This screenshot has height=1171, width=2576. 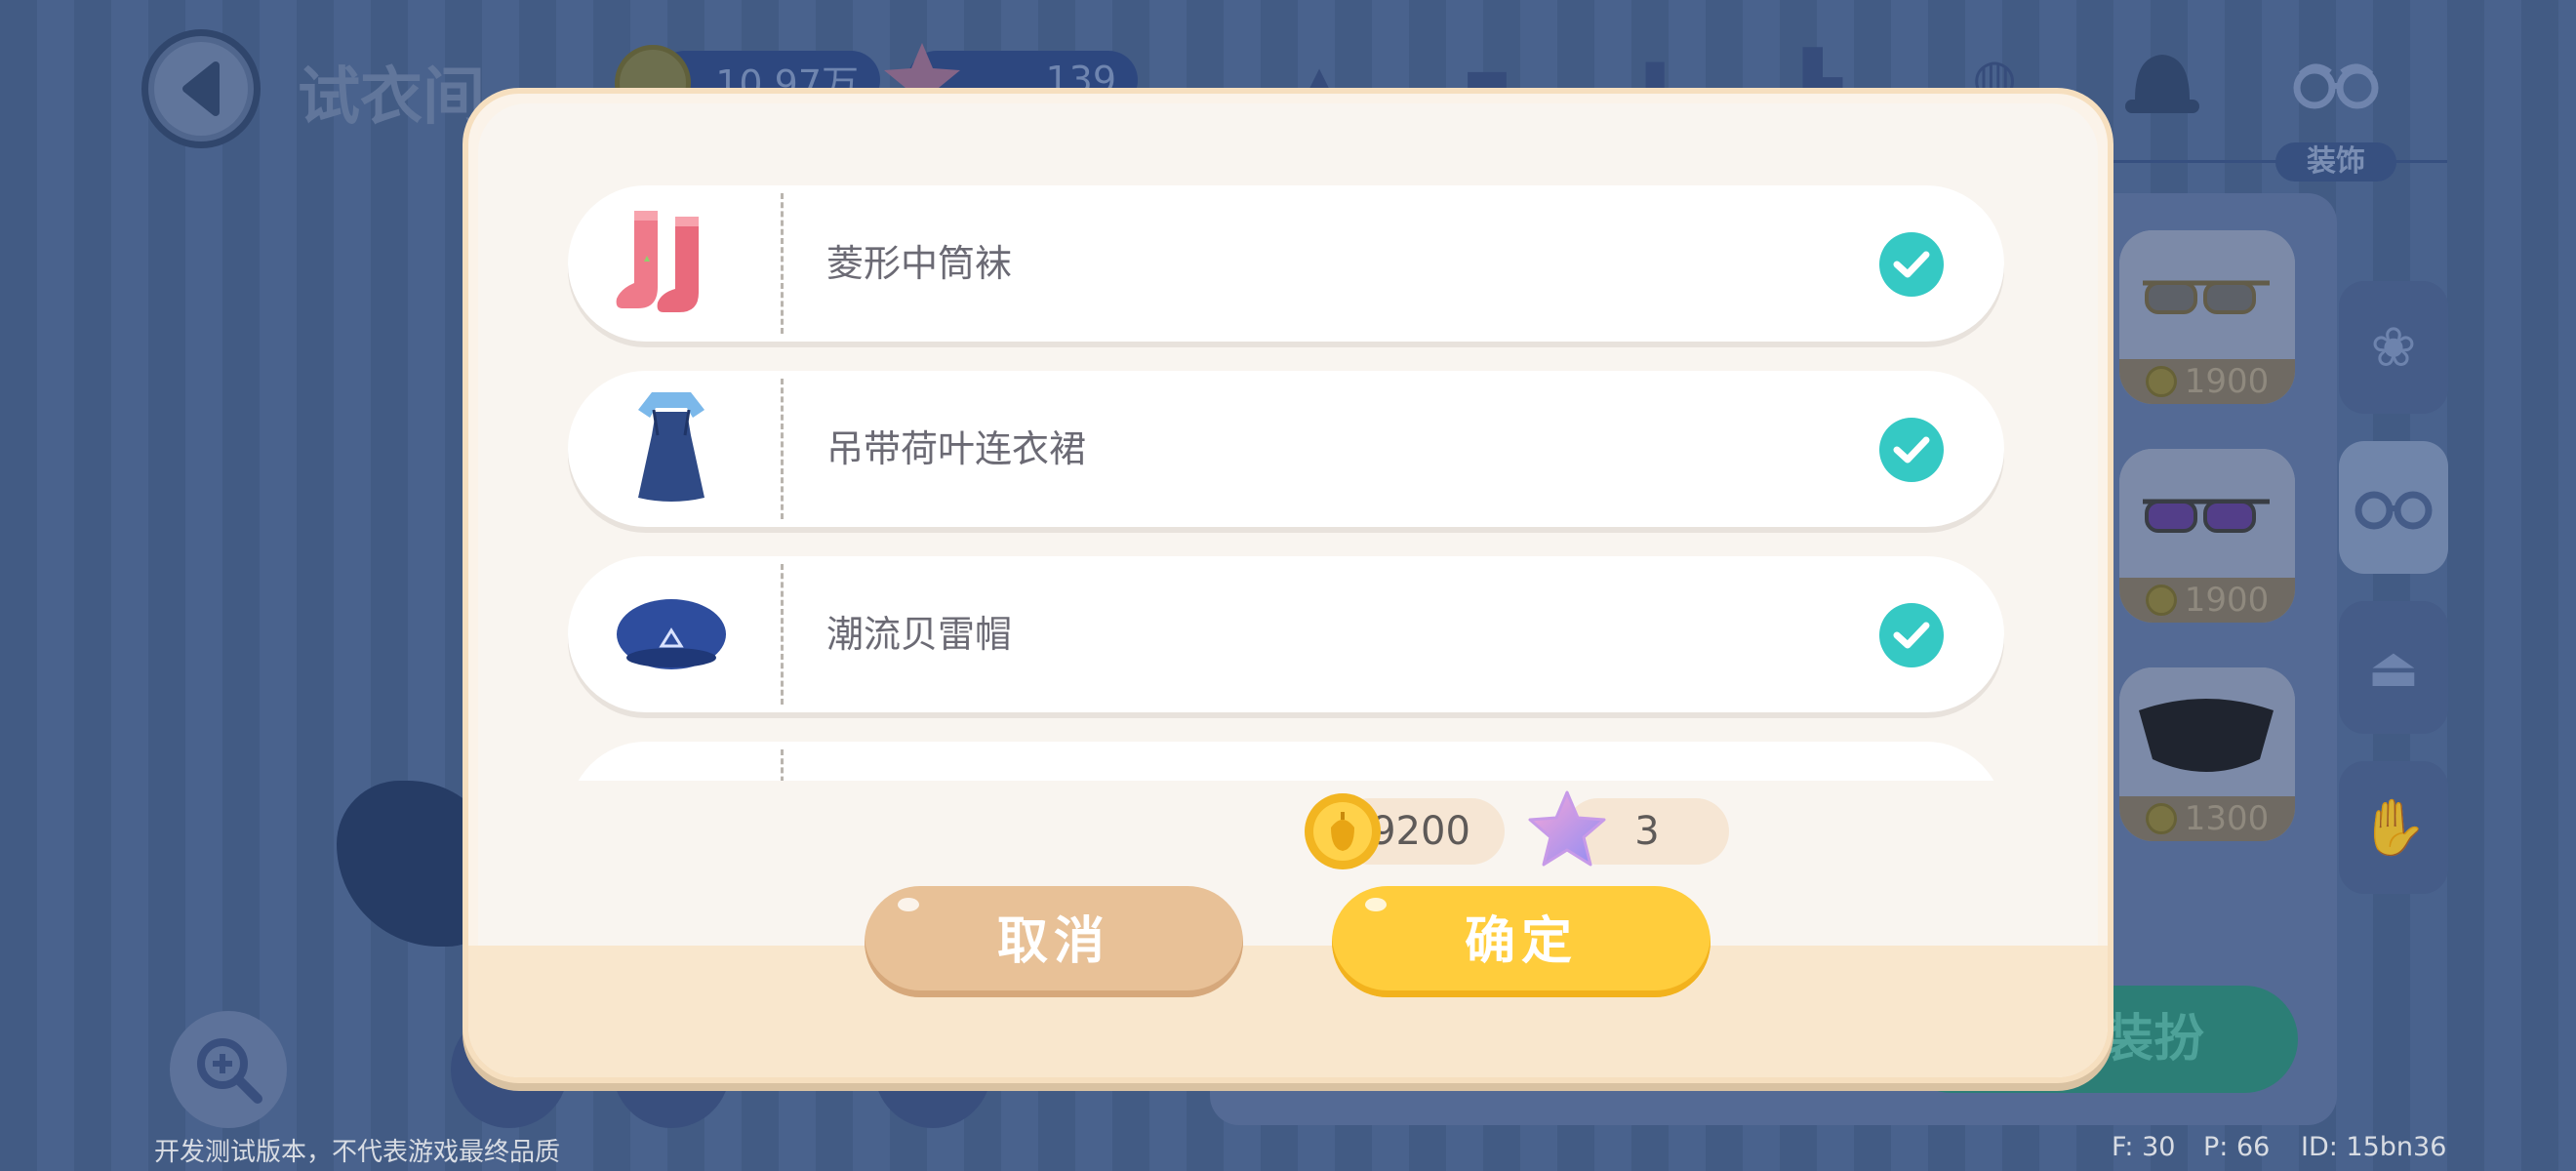 I want to click on confirm-button: 确定, so click(x=1521, y=941).